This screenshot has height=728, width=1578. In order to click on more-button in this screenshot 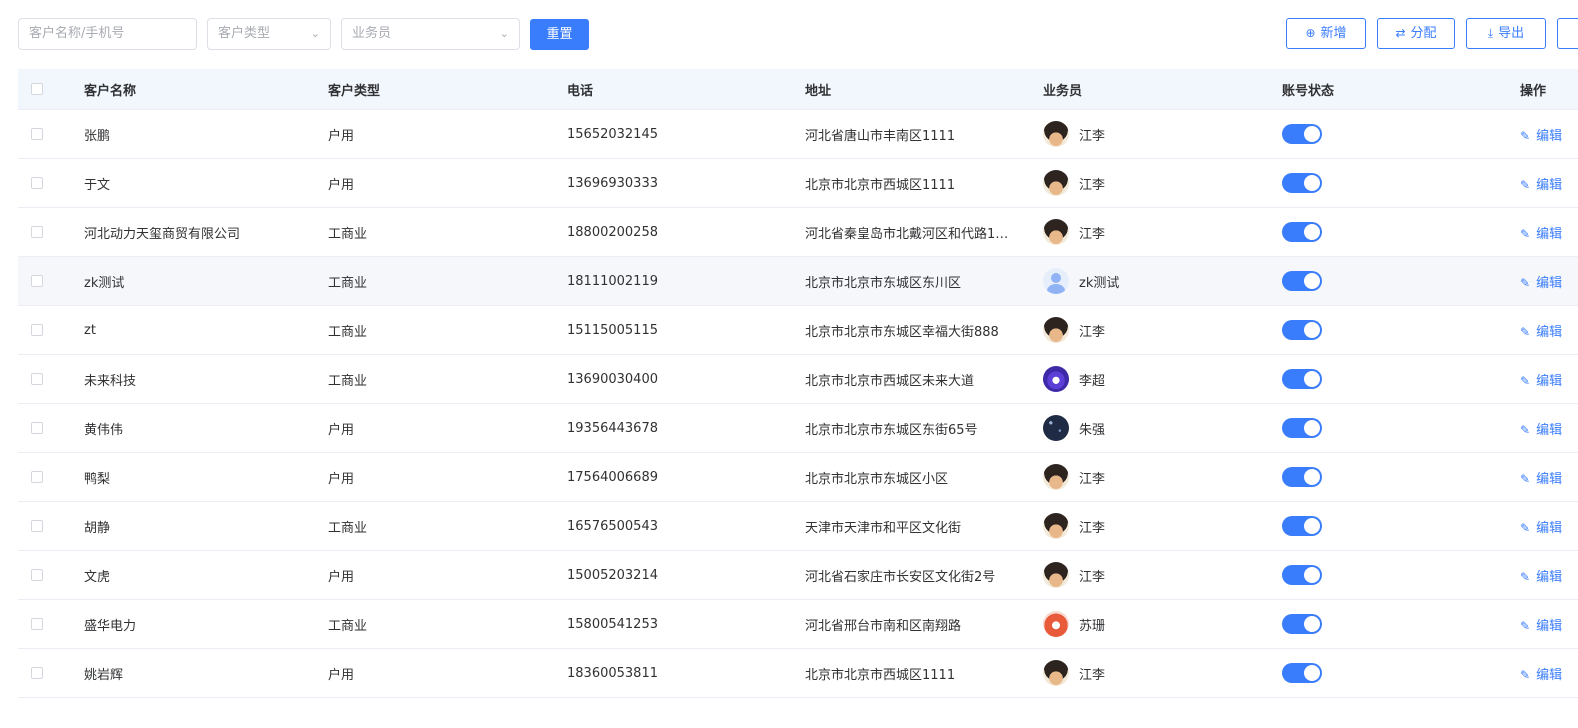, I will do `click(1567, 33)`.